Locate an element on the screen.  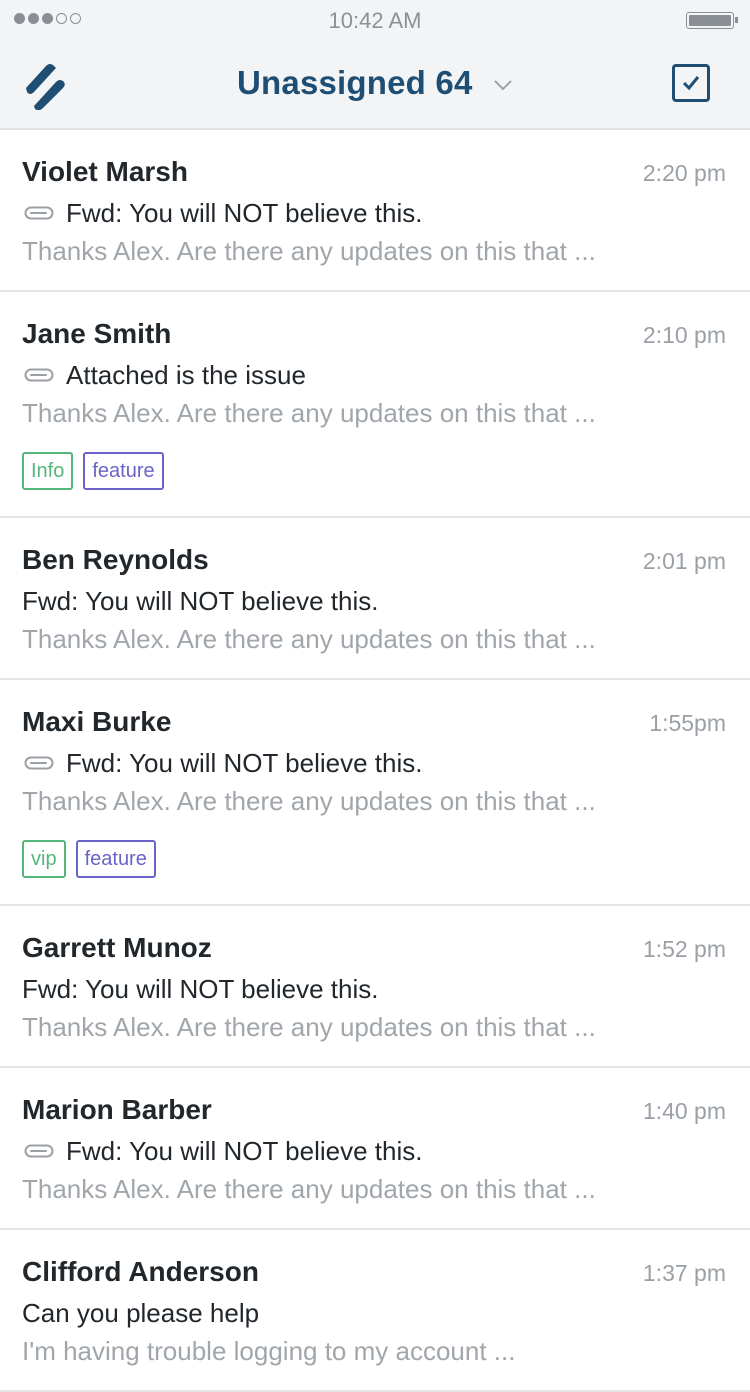
mailbox-dropdown: Unassigned 64 is located at coordinates (375, 83).